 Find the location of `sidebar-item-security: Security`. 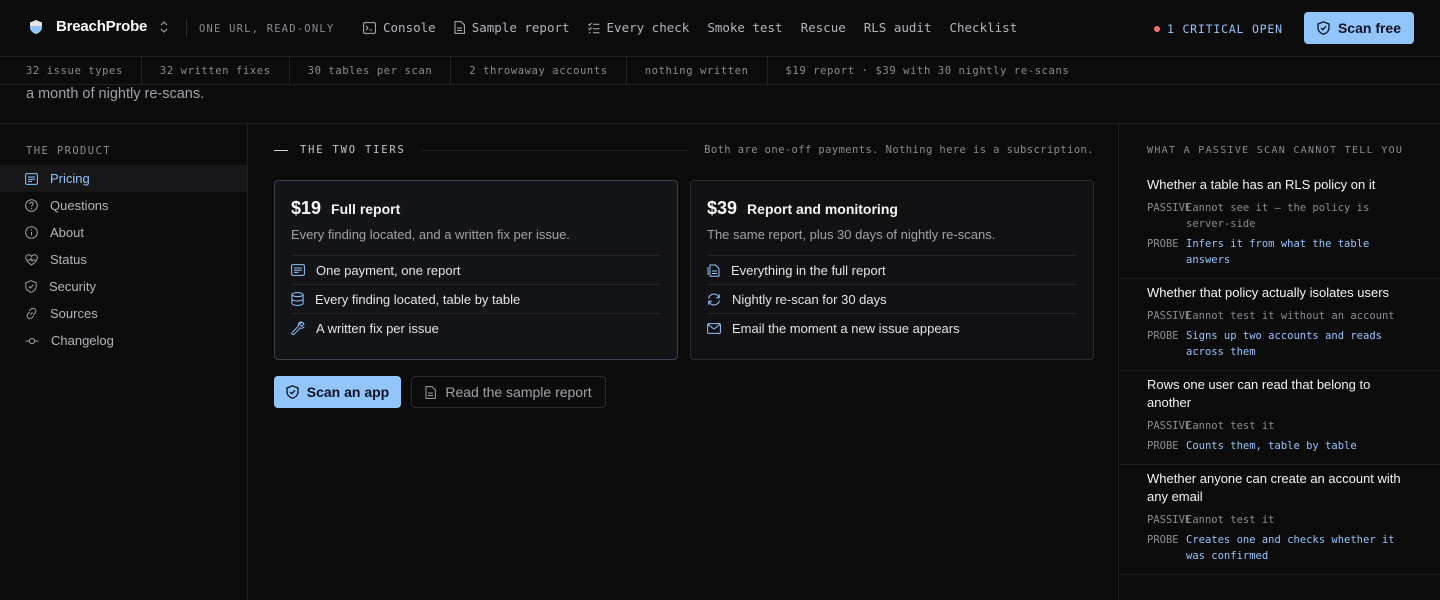

sidebar-item-security: Security is located at coordinates (123, 286).